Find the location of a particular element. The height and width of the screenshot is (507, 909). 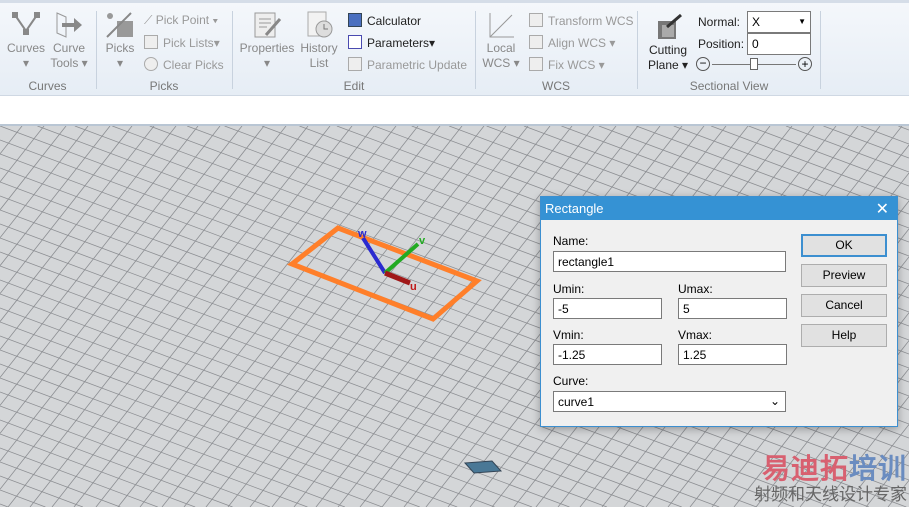

position-slider: − + is located at coordinates (754, 65).